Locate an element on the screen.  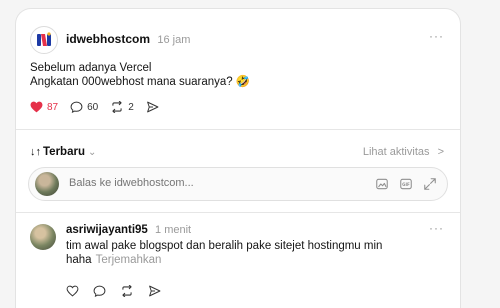
post-line-1: Sebelum adanya Vercel is located at coordinates (91, 68).